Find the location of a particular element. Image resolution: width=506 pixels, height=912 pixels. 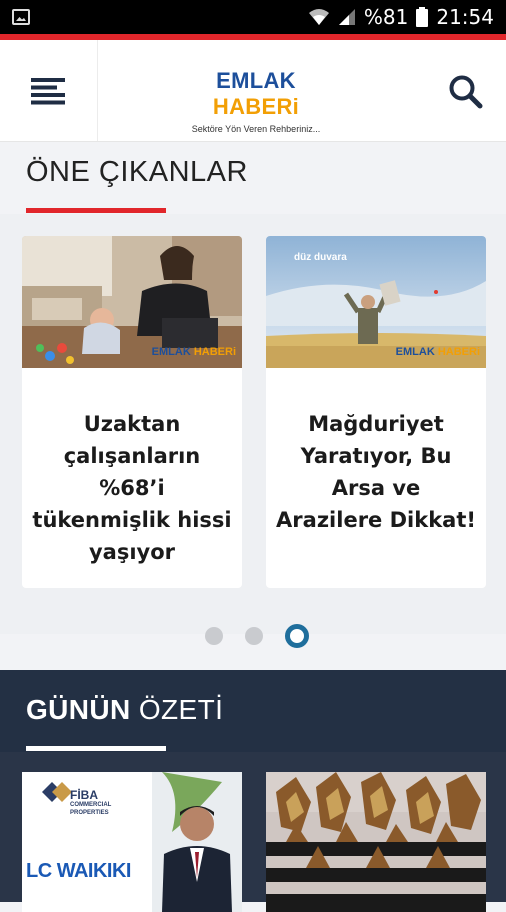

status-bar: %81 21:54 is located at coordinates (253, 17).